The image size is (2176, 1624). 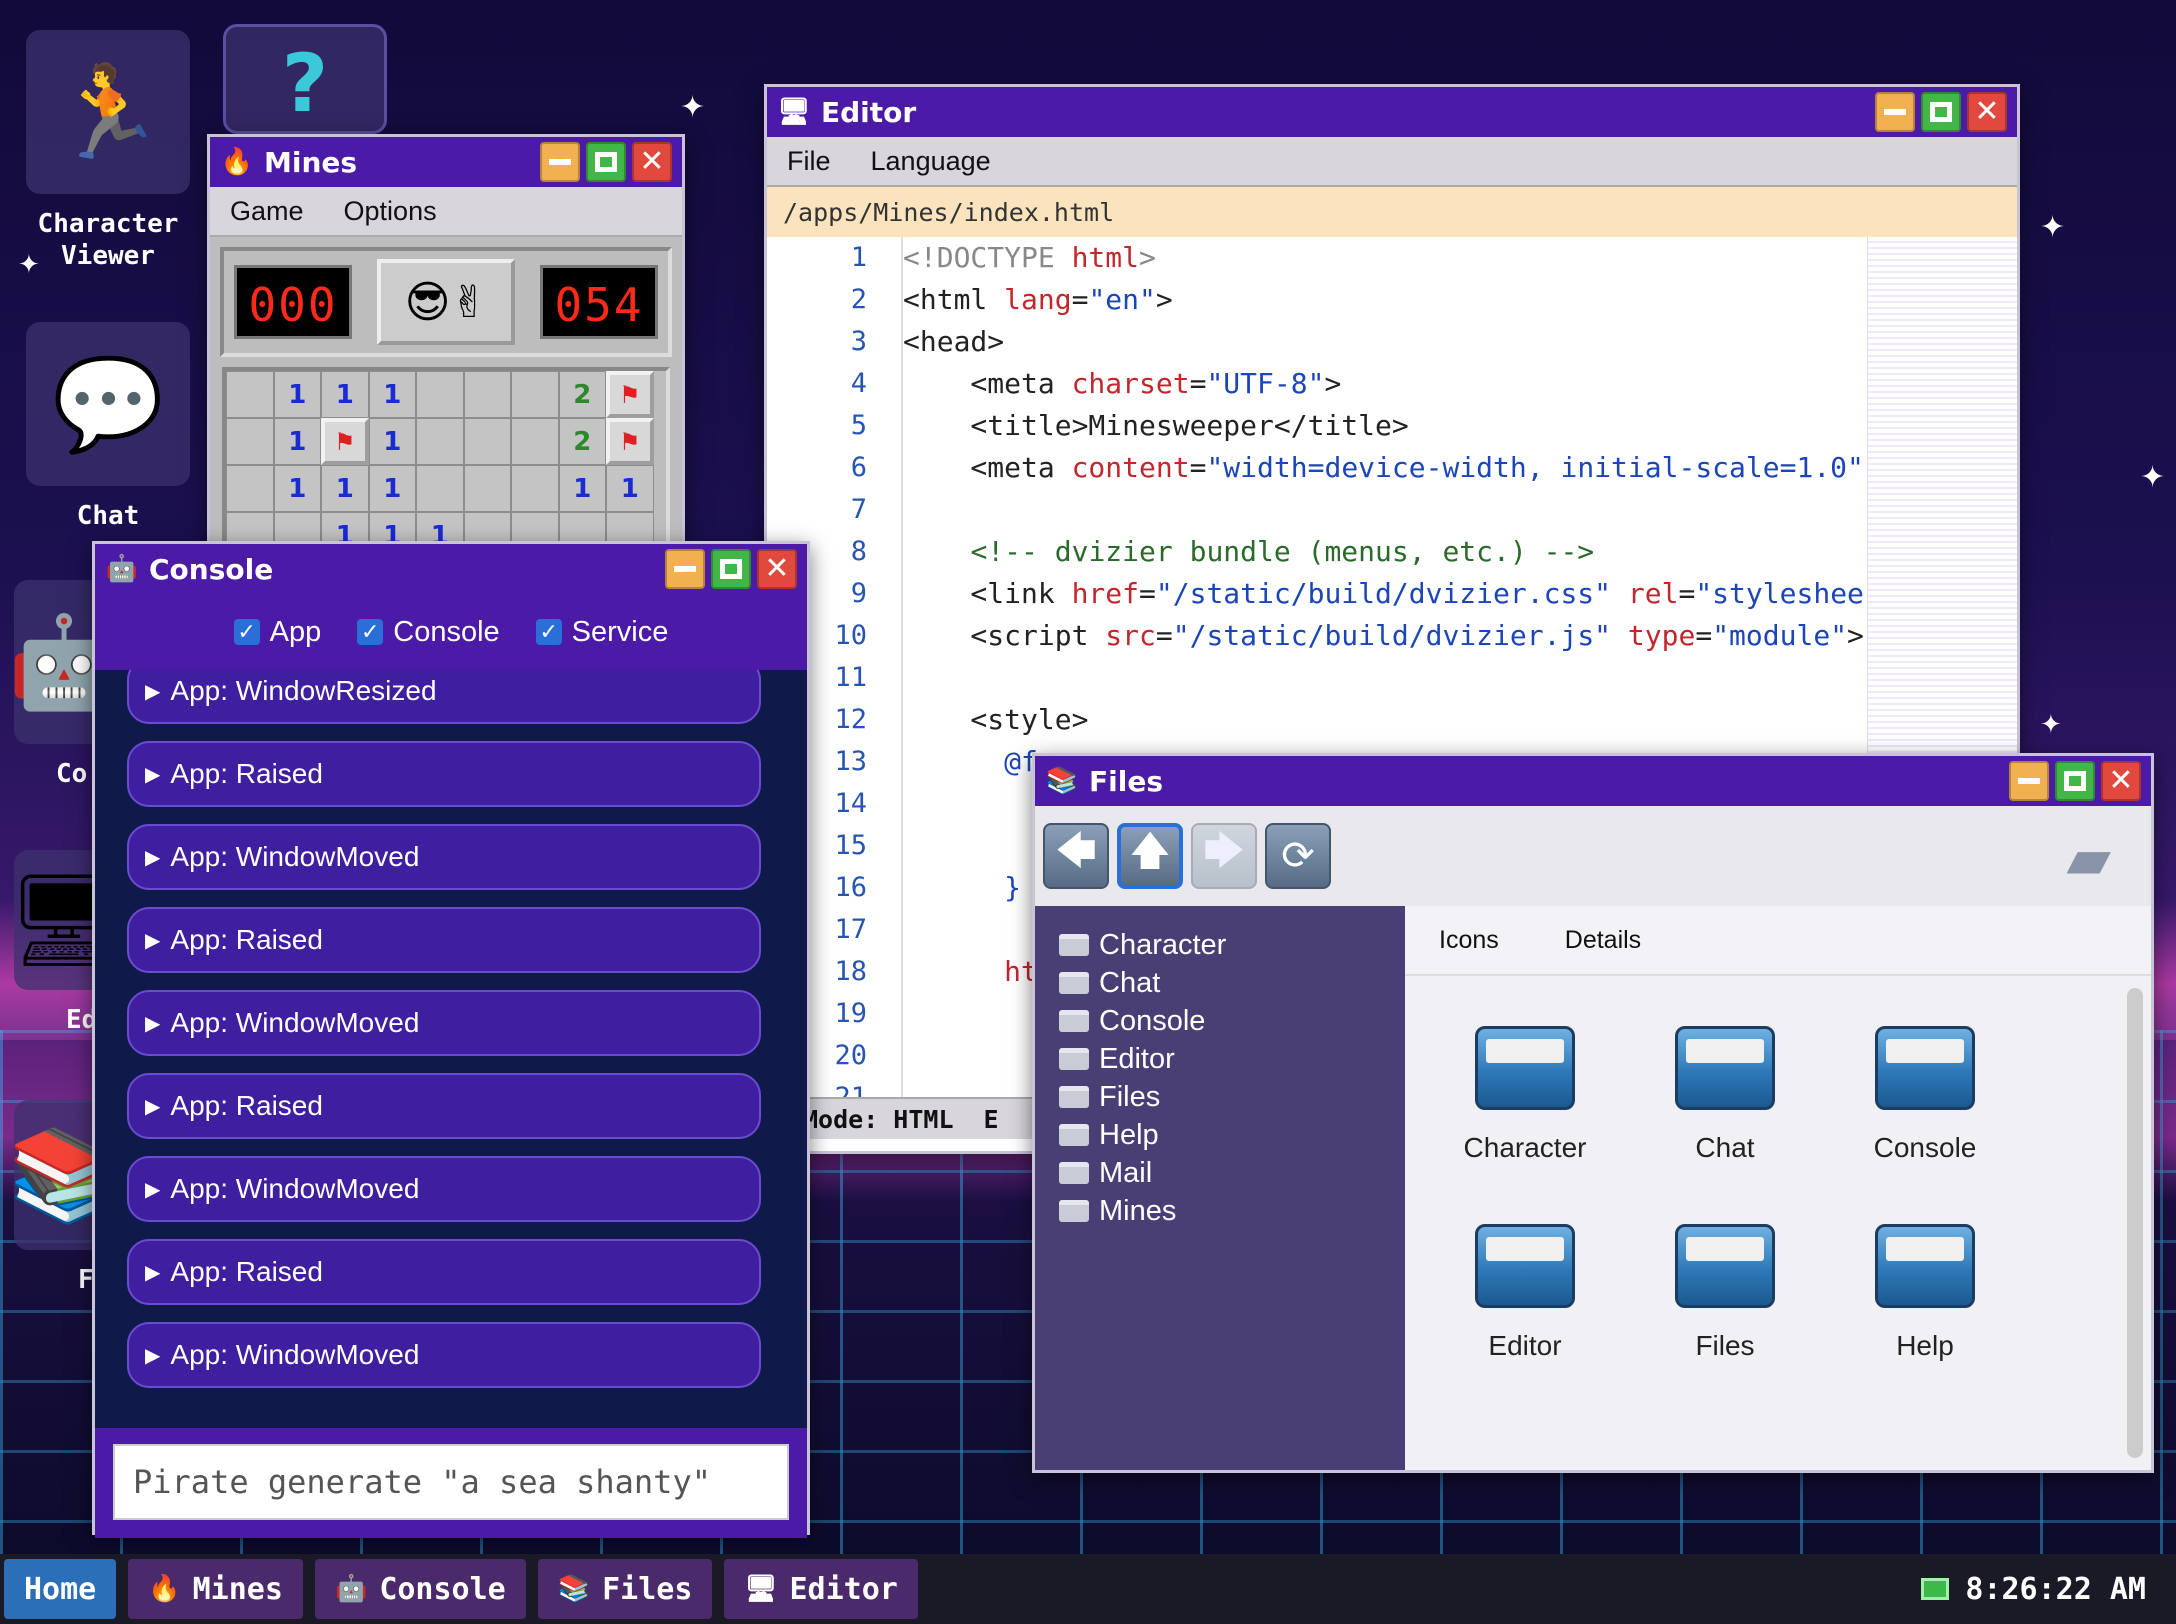 I want to click on home-button: Home, so click(x=60, y=1589).